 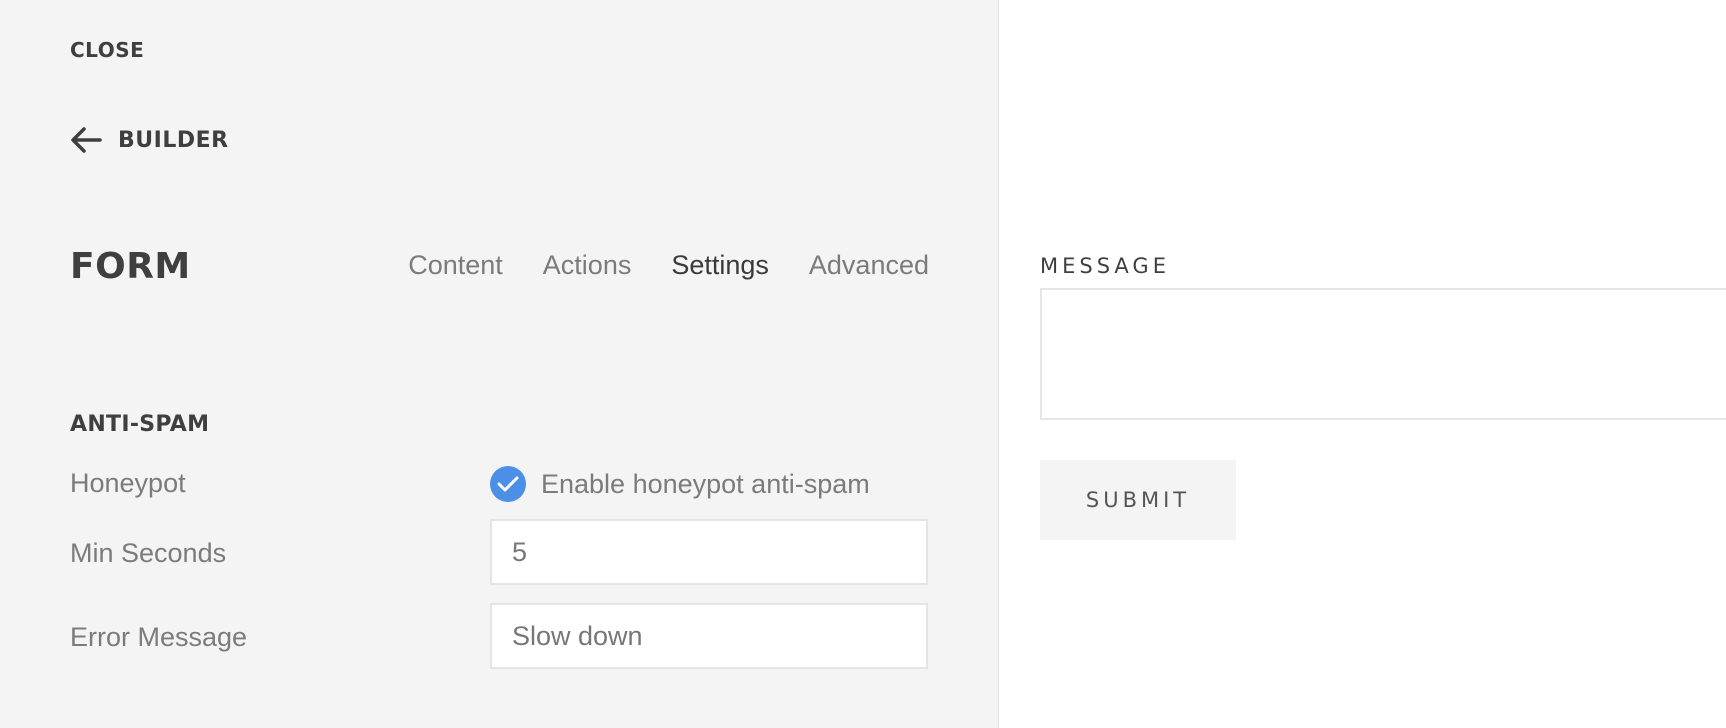 What do you see at coordinates (709, 552) in the screenshot?
I see `min-seconds-input` at bounding box center [709, 552].